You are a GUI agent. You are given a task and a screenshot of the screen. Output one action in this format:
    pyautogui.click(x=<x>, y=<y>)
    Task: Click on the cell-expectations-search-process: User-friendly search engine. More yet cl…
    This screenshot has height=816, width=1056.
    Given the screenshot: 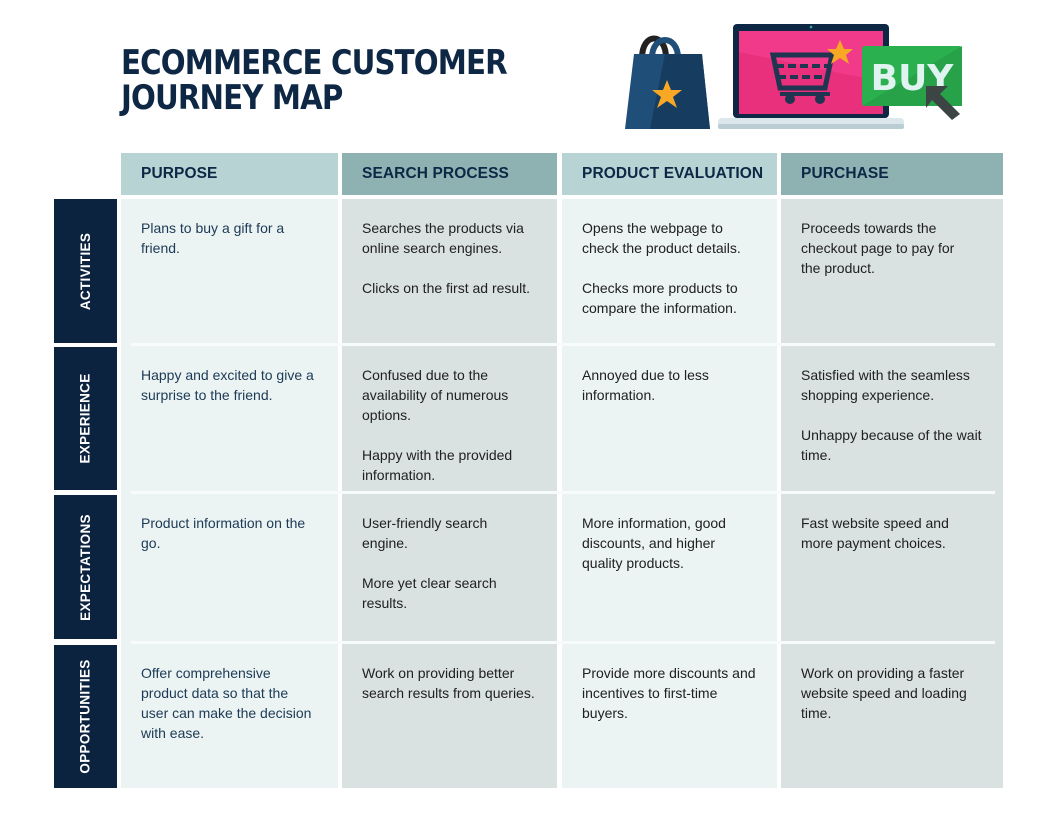 What is the action you would take?
    pyautogui.click(x=449, y=563)
    